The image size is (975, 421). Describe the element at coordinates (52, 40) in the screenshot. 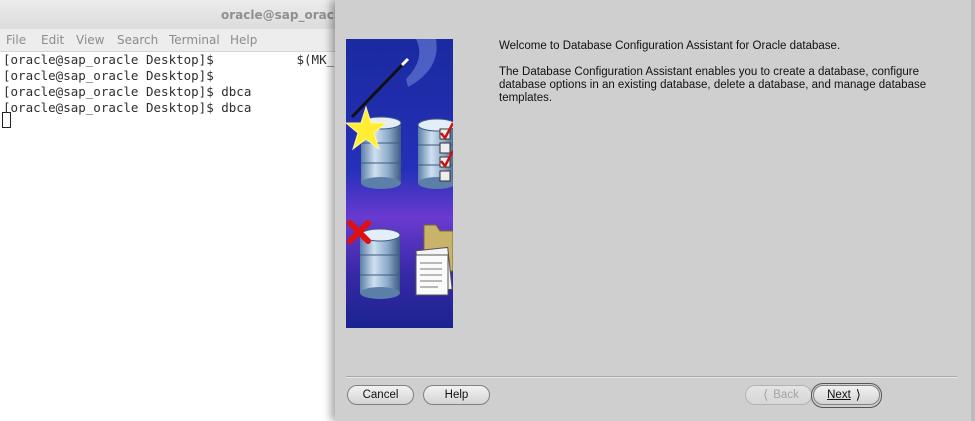

I see `menu-edit: Edit` at that location.